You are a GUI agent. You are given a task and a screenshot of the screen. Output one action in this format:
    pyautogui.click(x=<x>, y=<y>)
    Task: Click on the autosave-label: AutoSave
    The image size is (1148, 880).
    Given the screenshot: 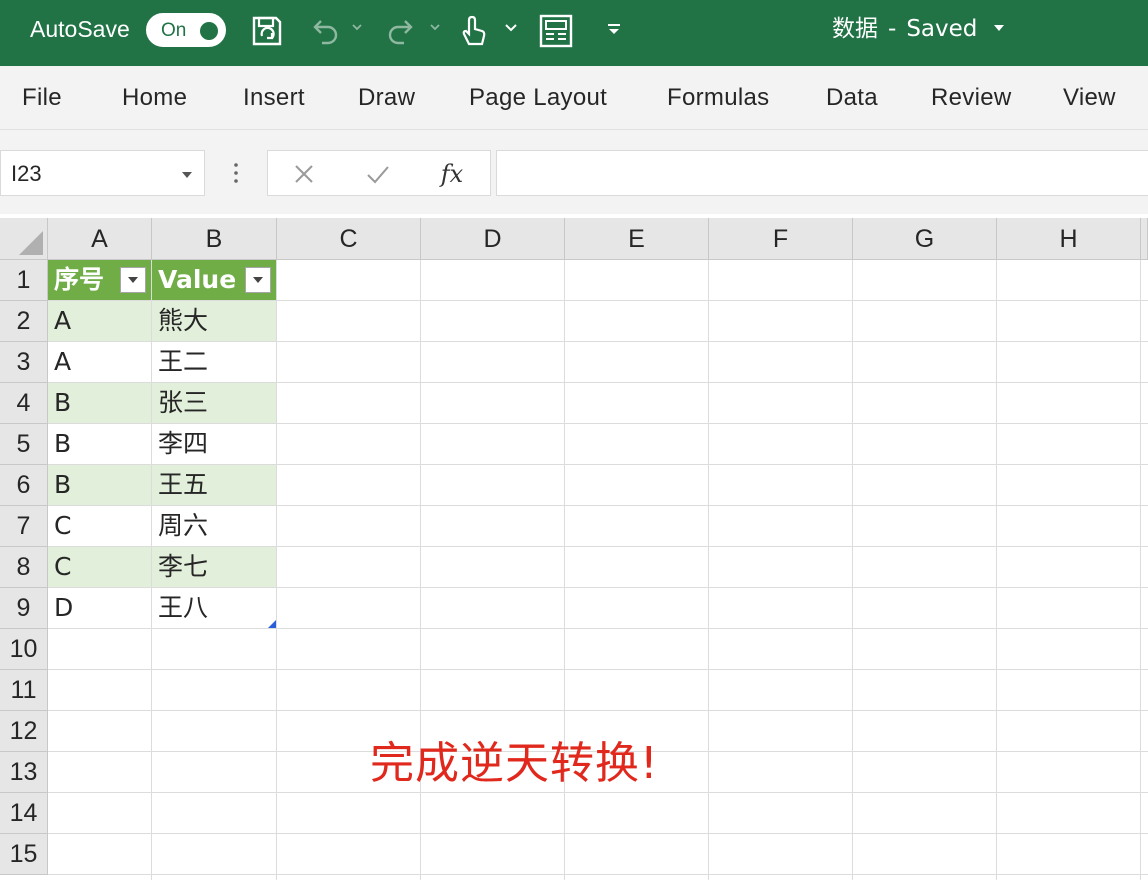 What is the action you would take?
    pyautogui.click(x=80, y=29)
    